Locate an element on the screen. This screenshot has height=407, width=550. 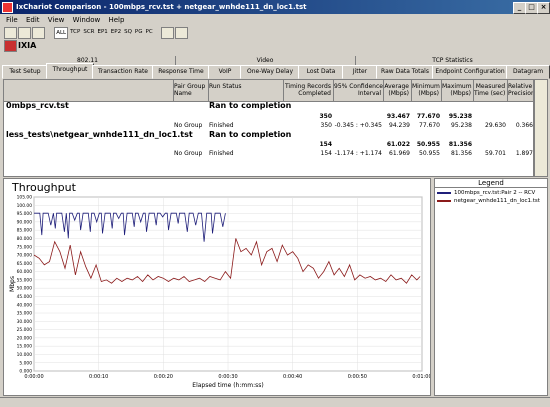
tab-raw-data-totals: Raw Data Totals is located at coordinates (405, 72).